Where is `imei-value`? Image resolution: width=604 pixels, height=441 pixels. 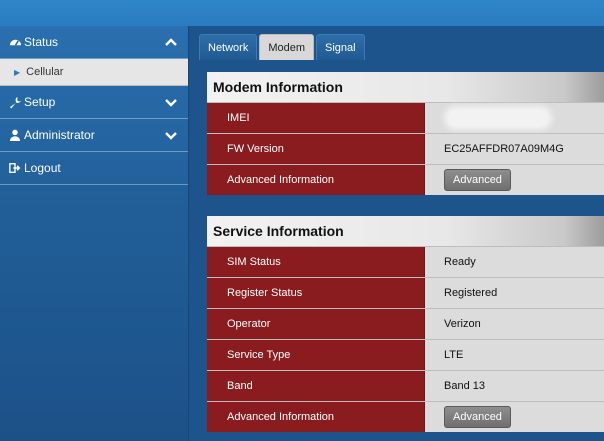 imei-value is located at coordinates (514, 118).